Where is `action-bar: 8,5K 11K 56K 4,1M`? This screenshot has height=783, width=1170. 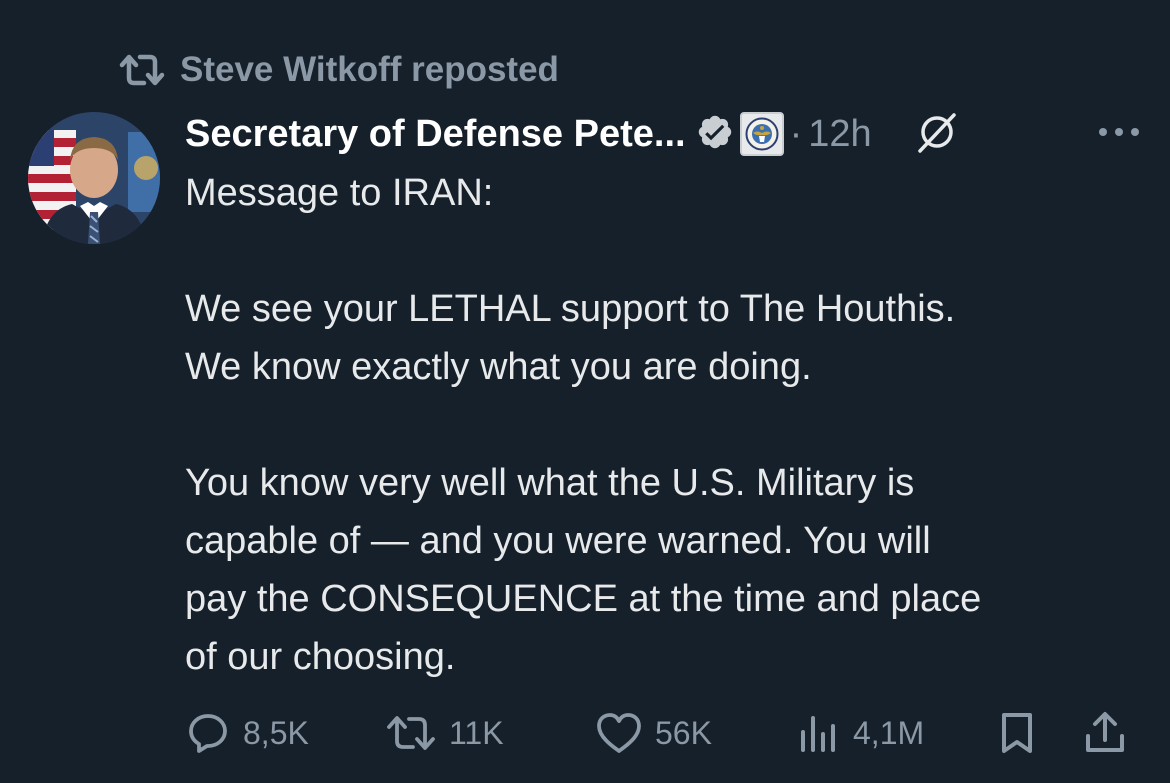
action-bar: 8,5K 11K 56K 4,1M is located at coordinates (660, 733).